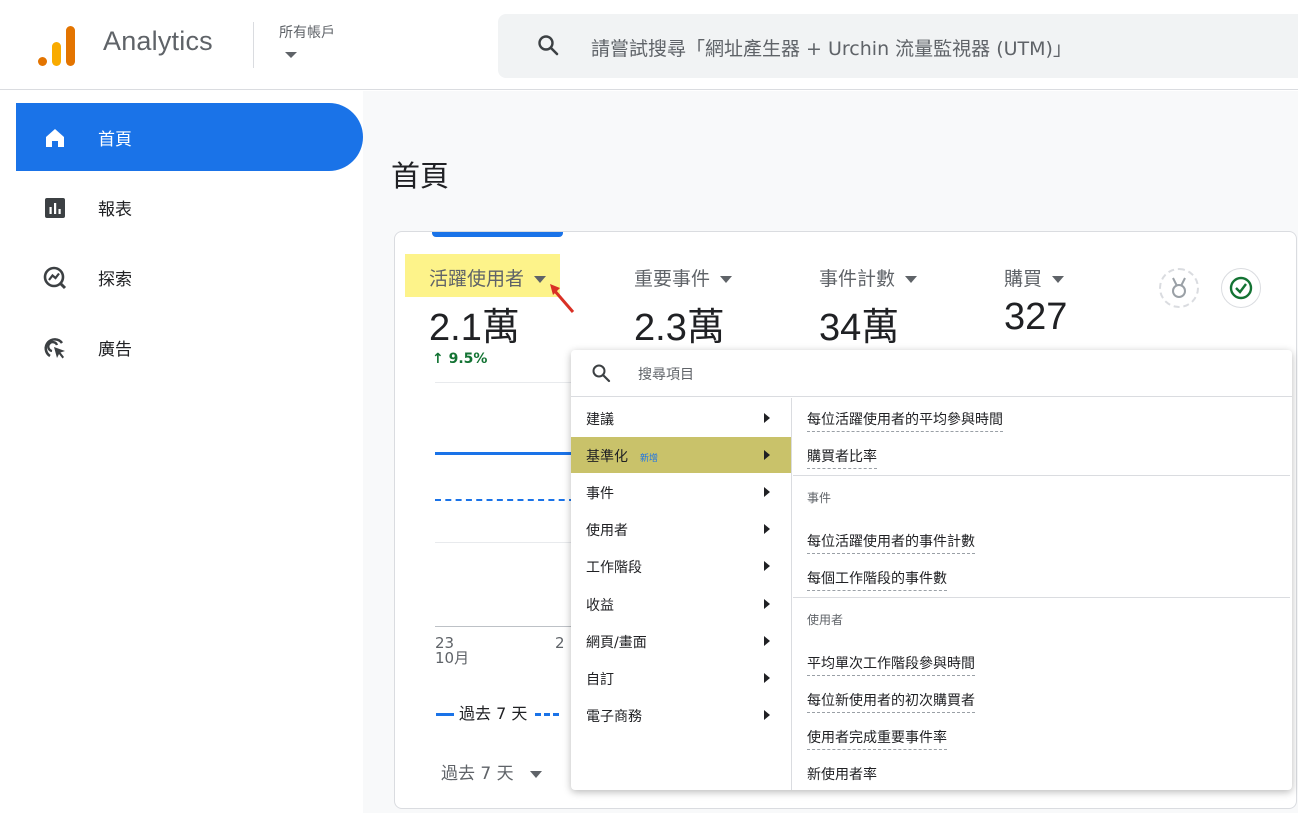 This screenshot has width=1298, height=813. I want to click on header-divider, so click(253, 45).